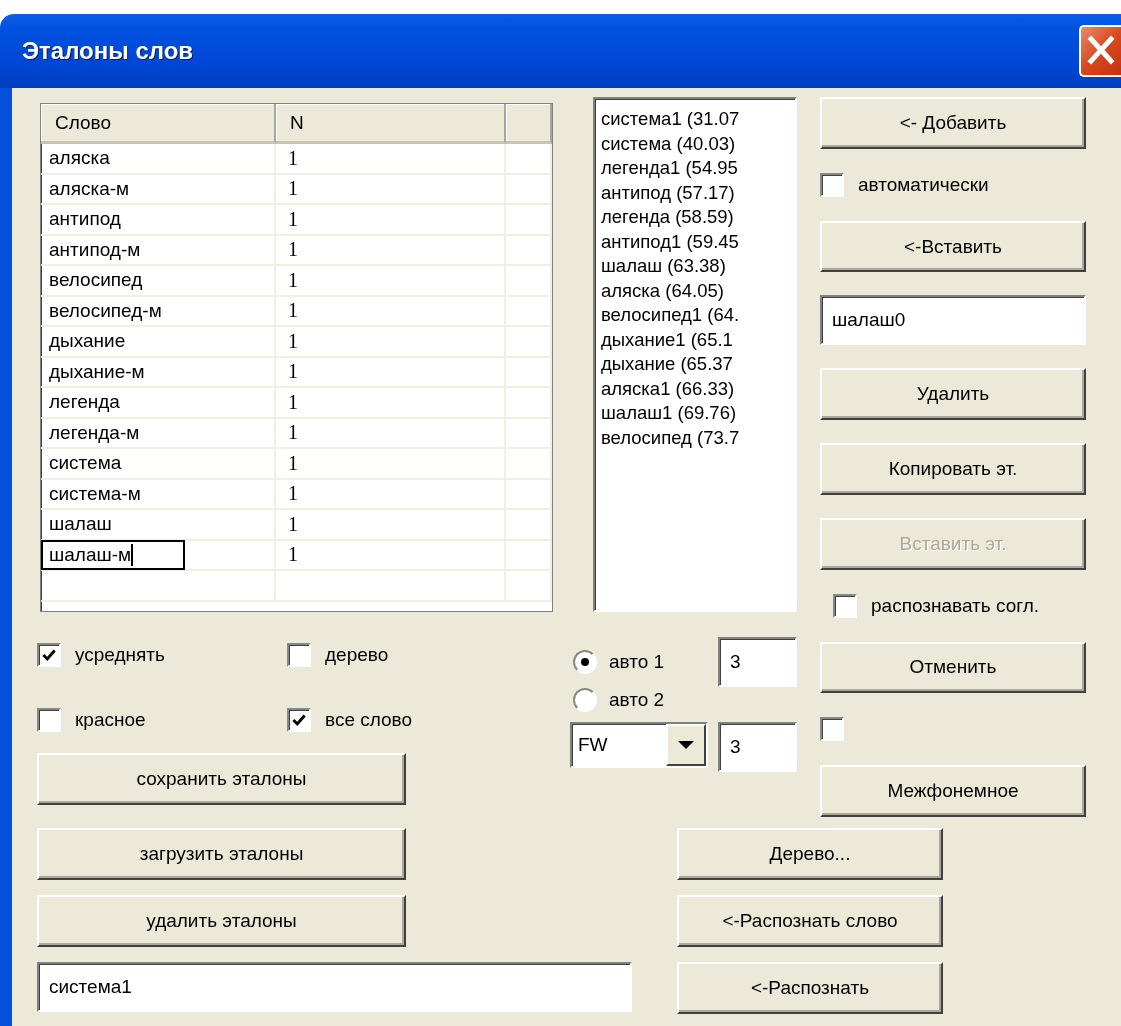 The width and height of the screenshot is (1121, 1026). What do you see at coordinates (369, 720) in the screenshot?
I see `checkbox-label: все слово` at bounding box center [369, 720].